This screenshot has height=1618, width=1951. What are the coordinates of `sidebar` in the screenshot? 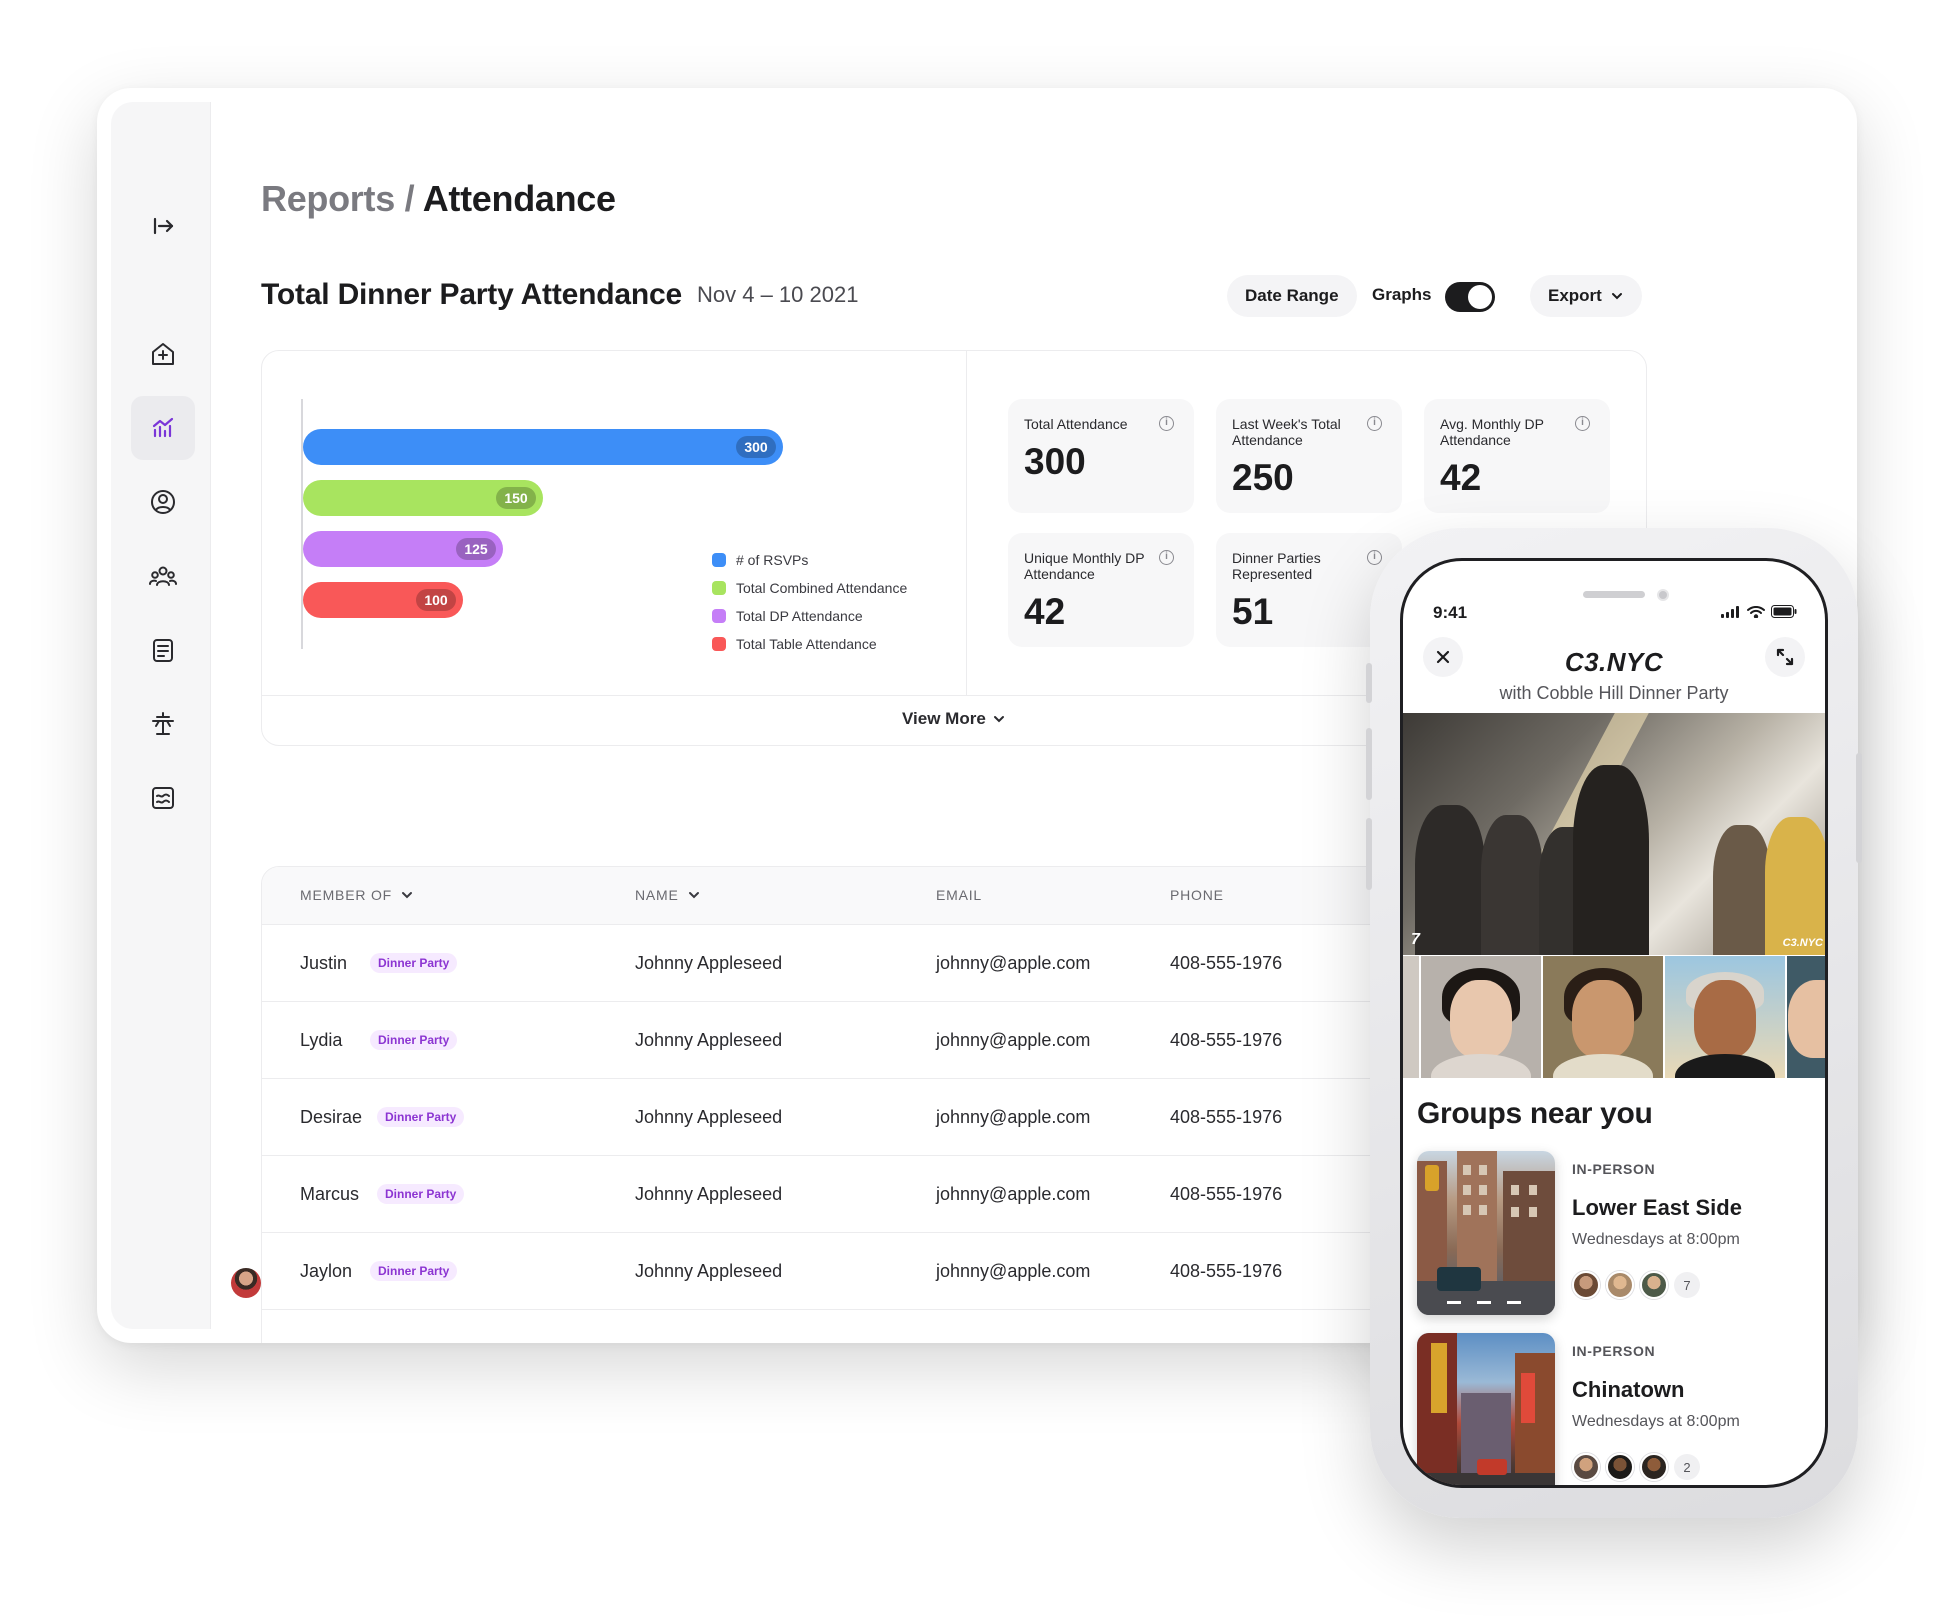 It's located at (161, 715).